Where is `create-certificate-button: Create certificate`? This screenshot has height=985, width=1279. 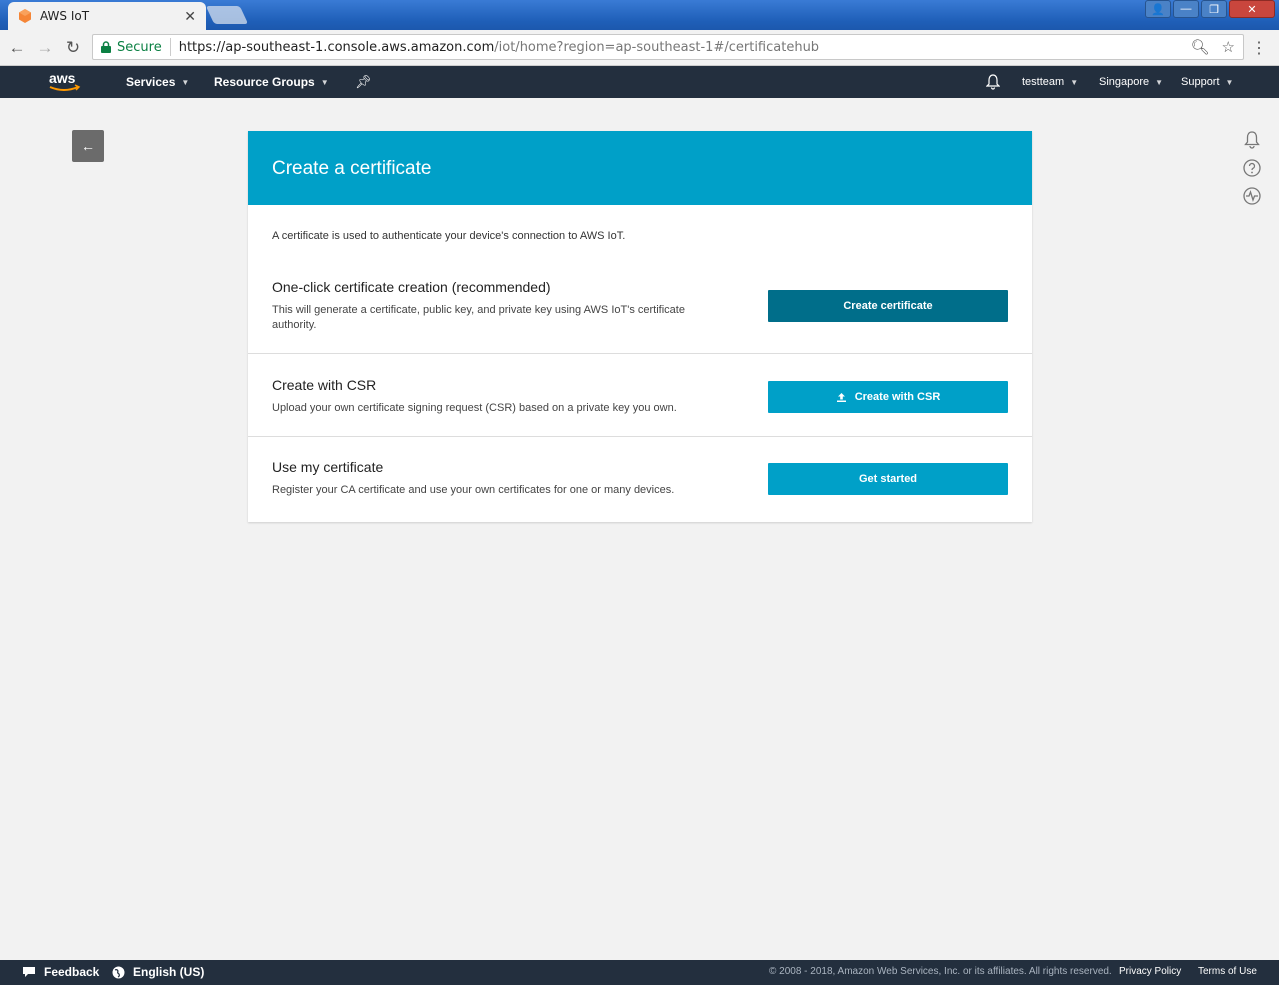 create-certificate-button: Create certificate is located at coordinates (888, 306).